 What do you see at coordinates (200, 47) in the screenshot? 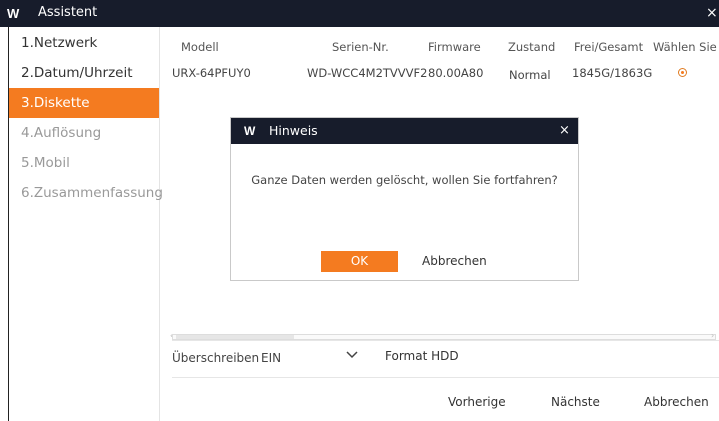
I see `column-header-modell: Modell` at bounding box center [200, 47].